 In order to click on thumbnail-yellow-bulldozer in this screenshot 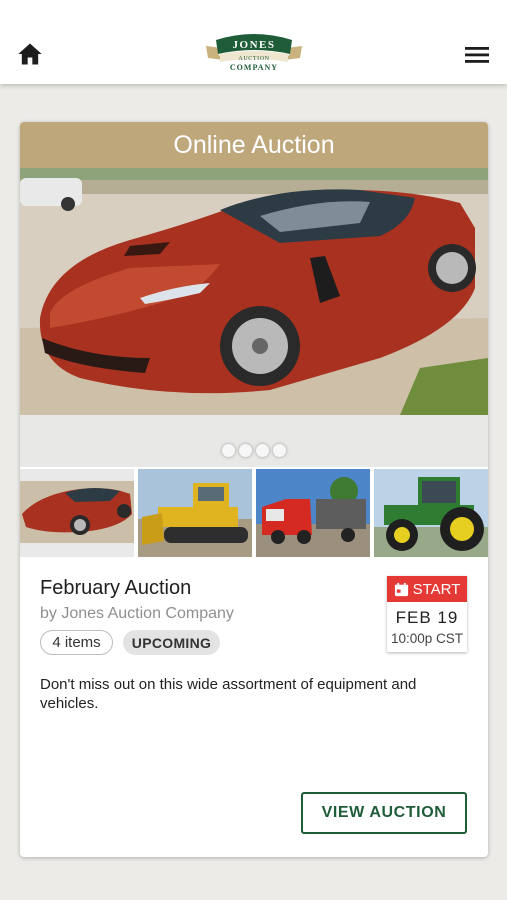, I will do `click(195, 513)`.